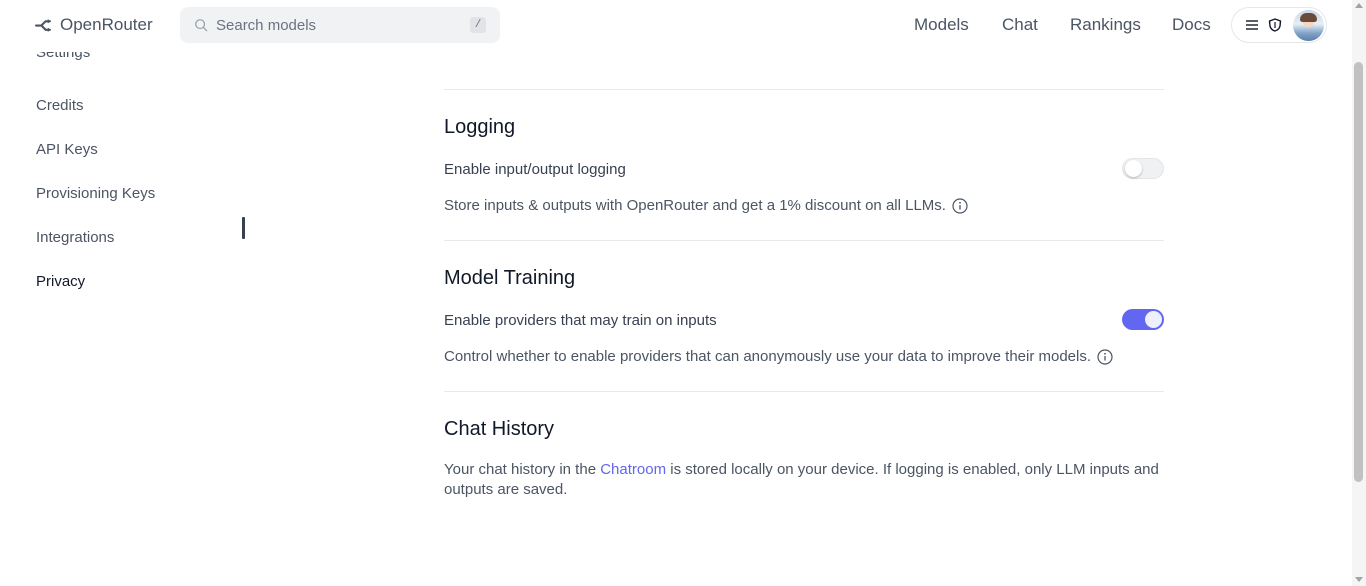 The height and width of the screenshot is (586, 1366). Describe the element at coordinates (941, 25) in the screenshot. I see `nav-models: Models` at that location.